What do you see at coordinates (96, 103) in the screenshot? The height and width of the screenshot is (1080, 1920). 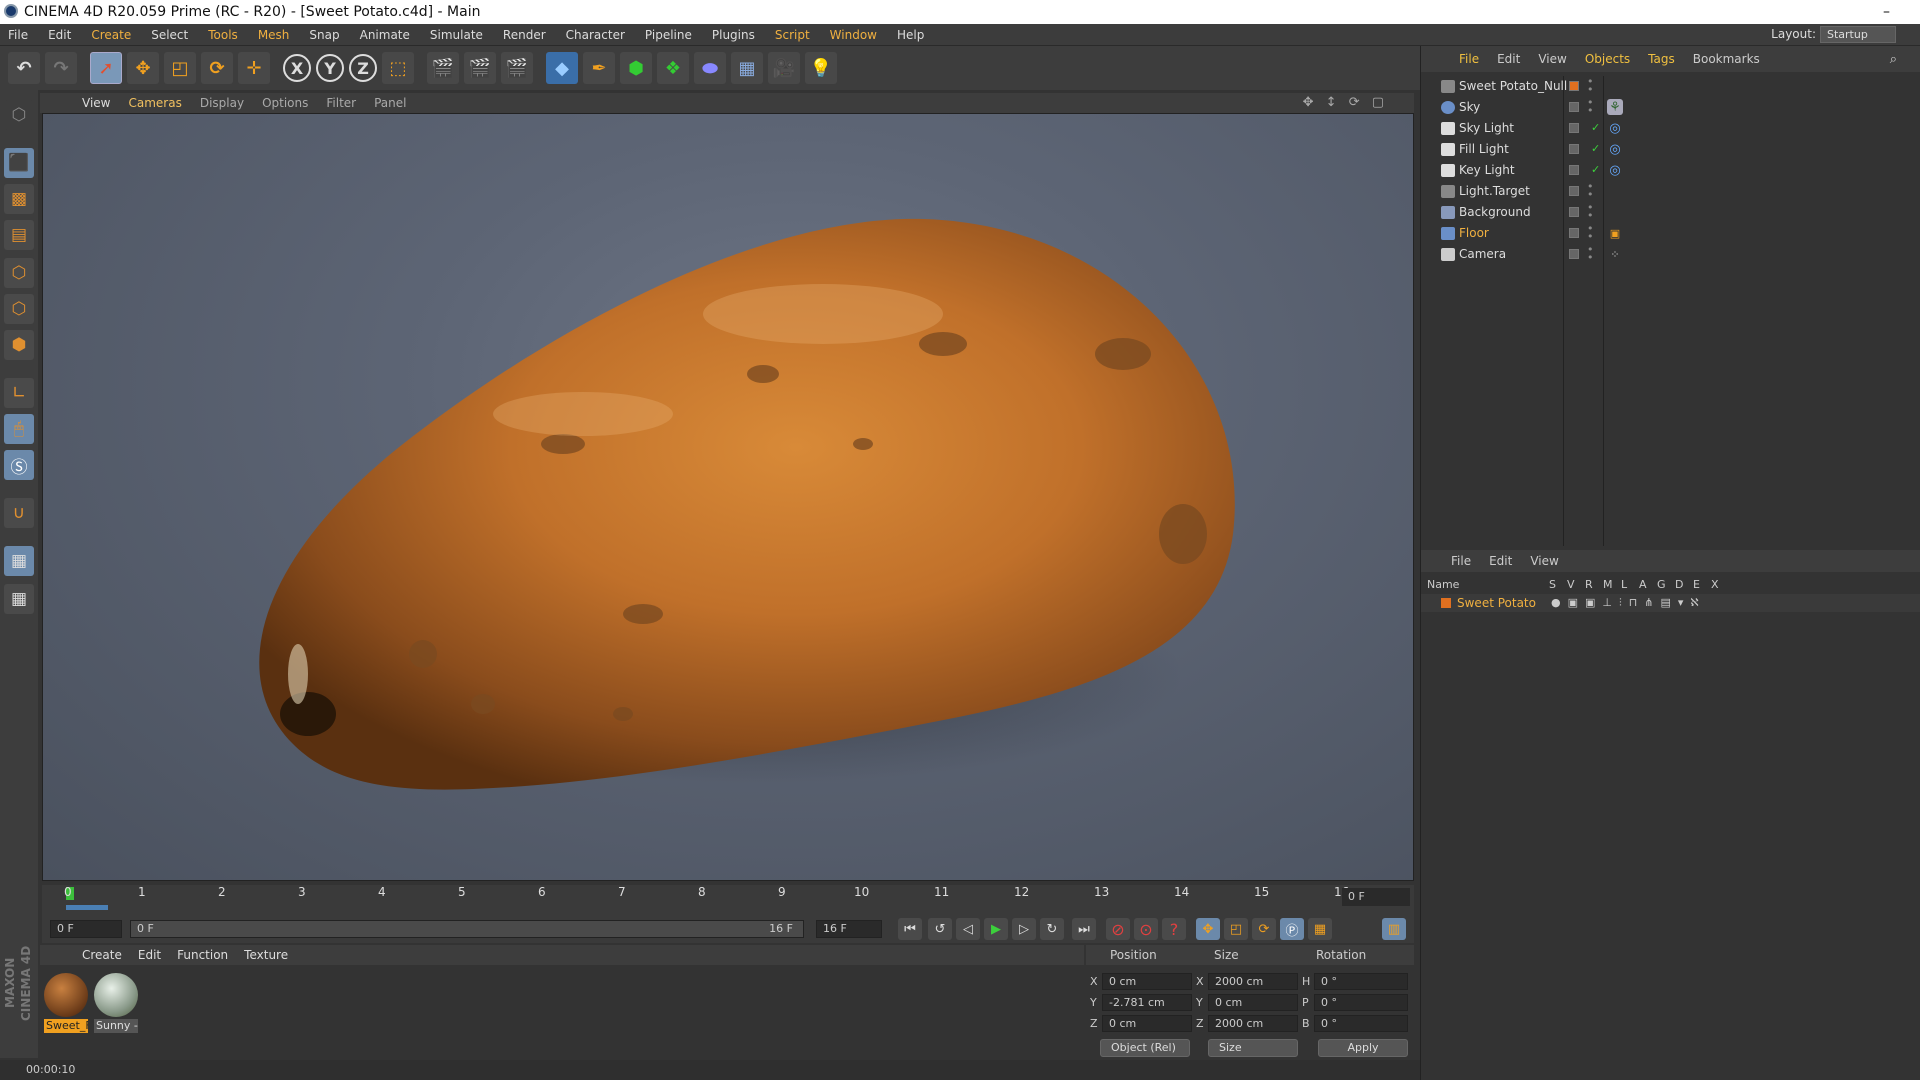 I see `viewport-menu-view: View` at bounding box center [96, 103].